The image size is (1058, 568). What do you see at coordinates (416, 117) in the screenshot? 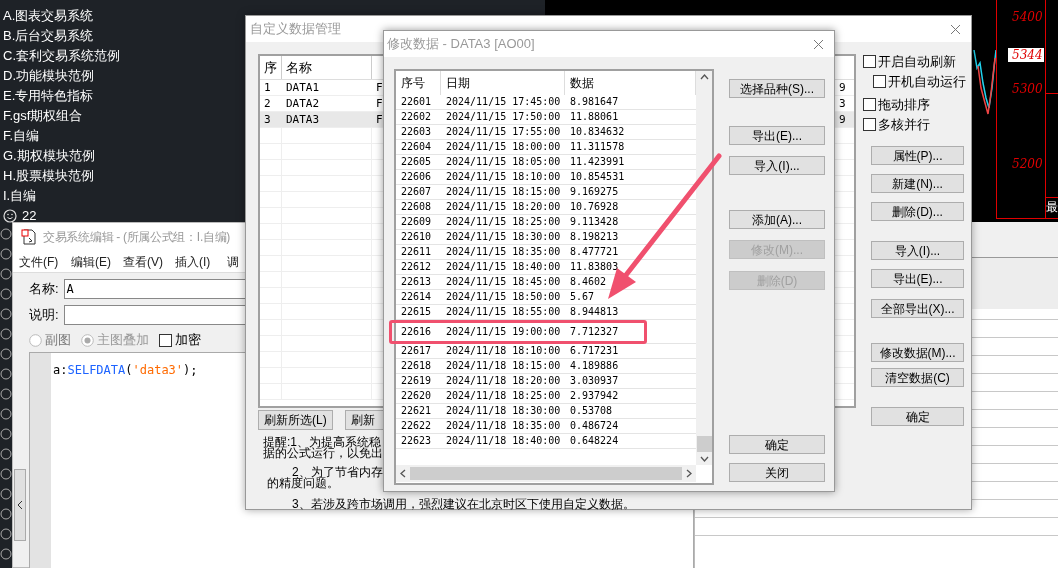
I see `table-cell-text: 22602` at bounding box center [416, 117].